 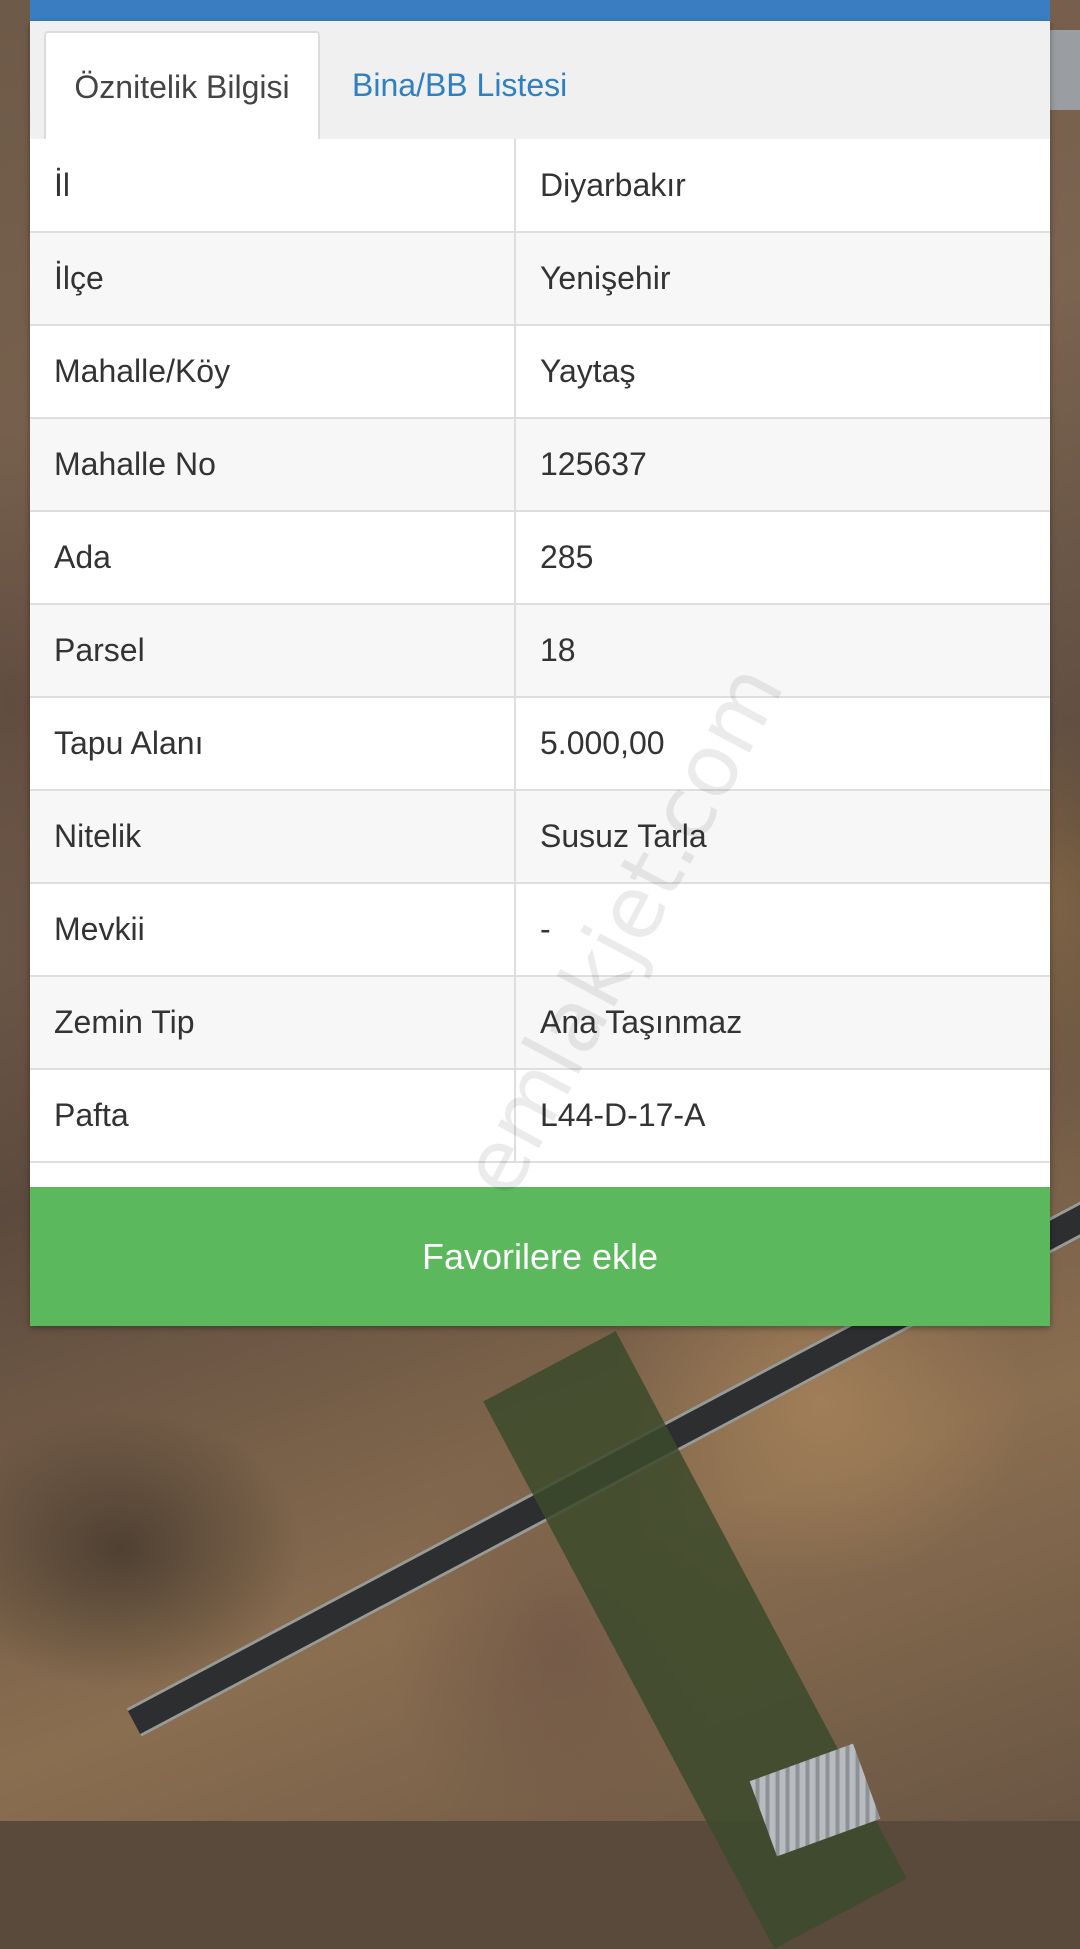 What do you see at coordinates (273, 465) in the screenshot?
I see `attribute-key: Mahalle No` at bounding box center [273, 465].